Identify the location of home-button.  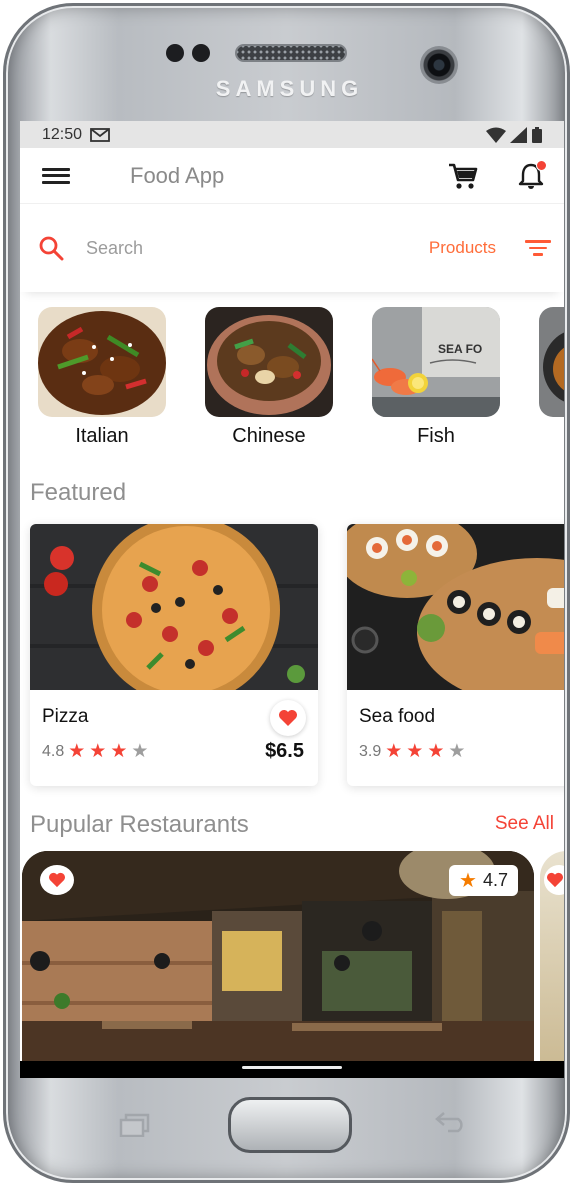
(290, 1125).